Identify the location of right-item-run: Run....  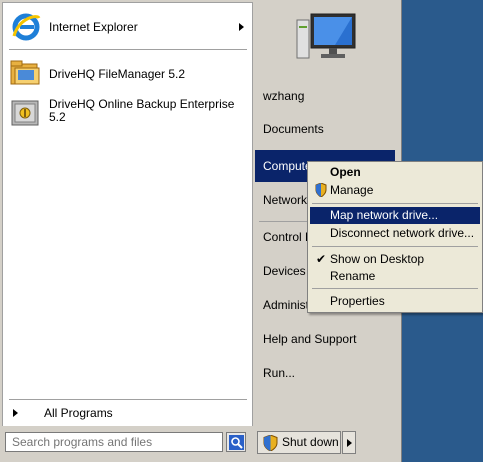
(325, 373).